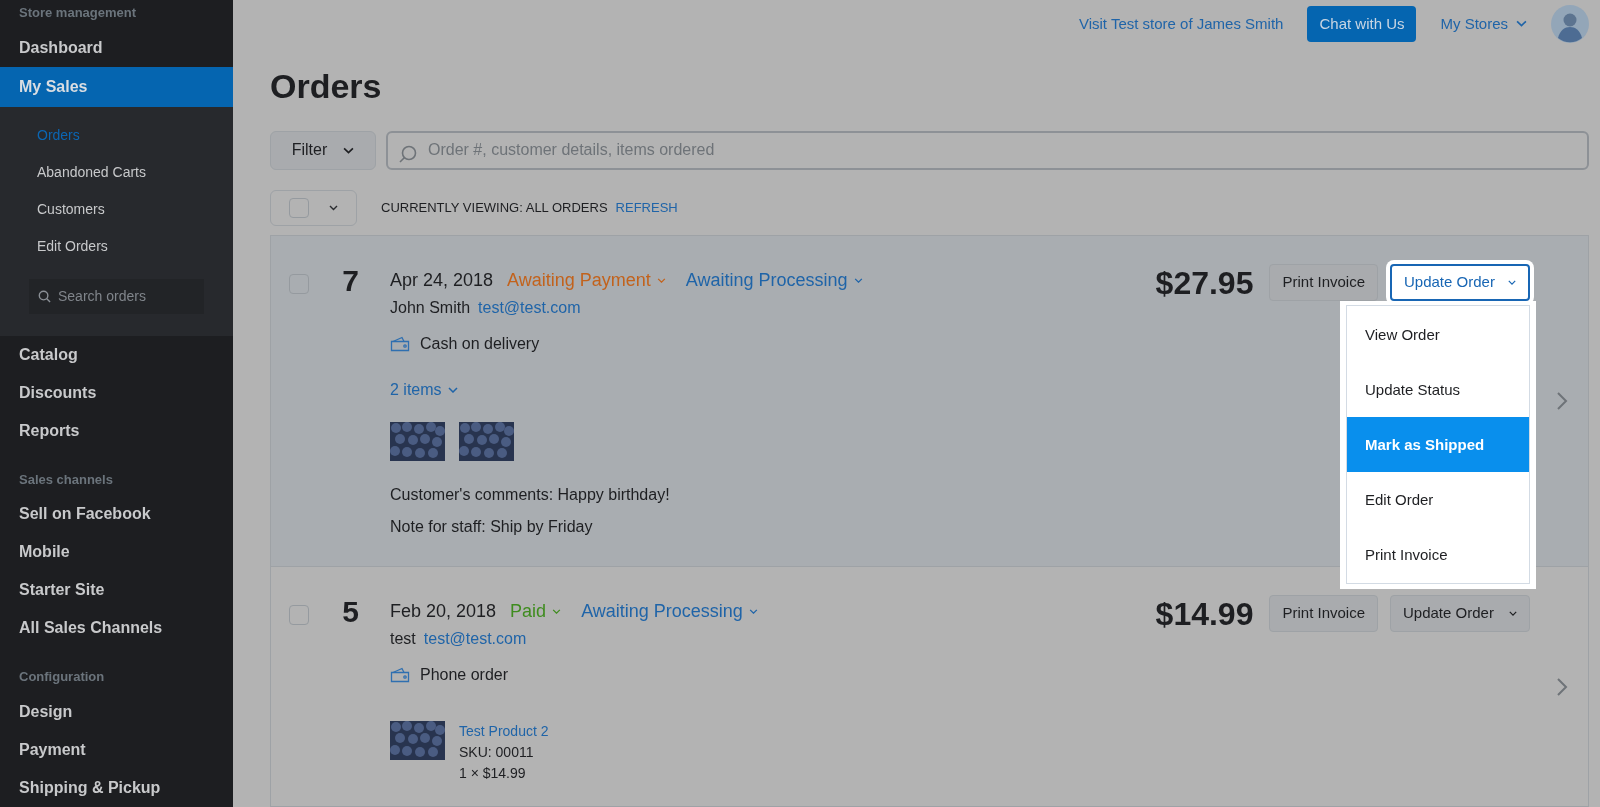 This screenshot has height=807, width=1600. I want to click on payment-method: Phone order, so click(464, 675).